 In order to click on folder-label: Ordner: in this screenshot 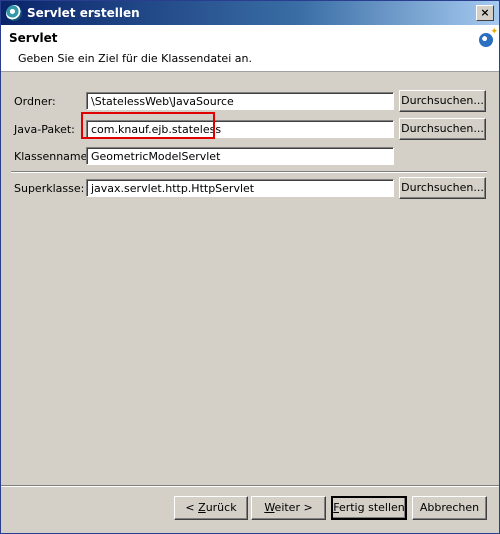, I will do `click(35, 101)`.